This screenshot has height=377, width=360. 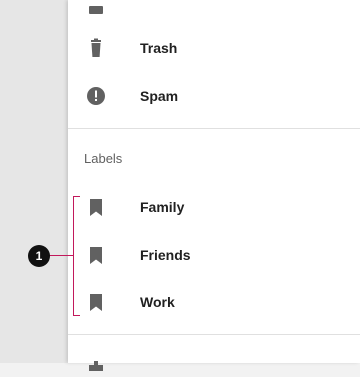 What do you see at coordinates (165, 255) in the screenshot?
I see `label-item-label: Friends` at bounding box center [165, 255].